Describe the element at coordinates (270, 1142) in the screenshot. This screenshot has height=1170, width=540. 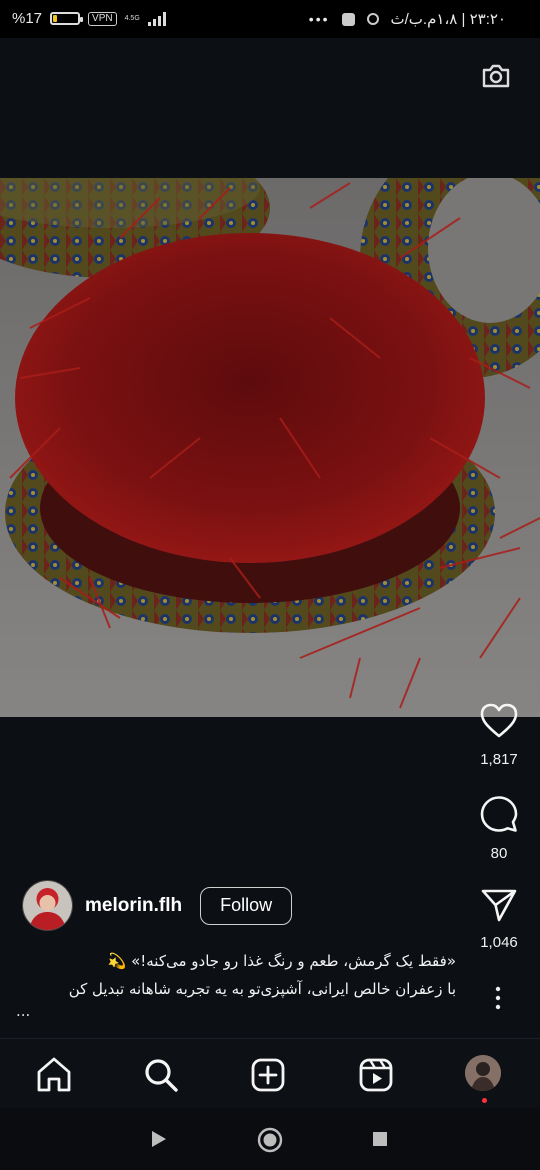
I see `home-button-icon` at that location.